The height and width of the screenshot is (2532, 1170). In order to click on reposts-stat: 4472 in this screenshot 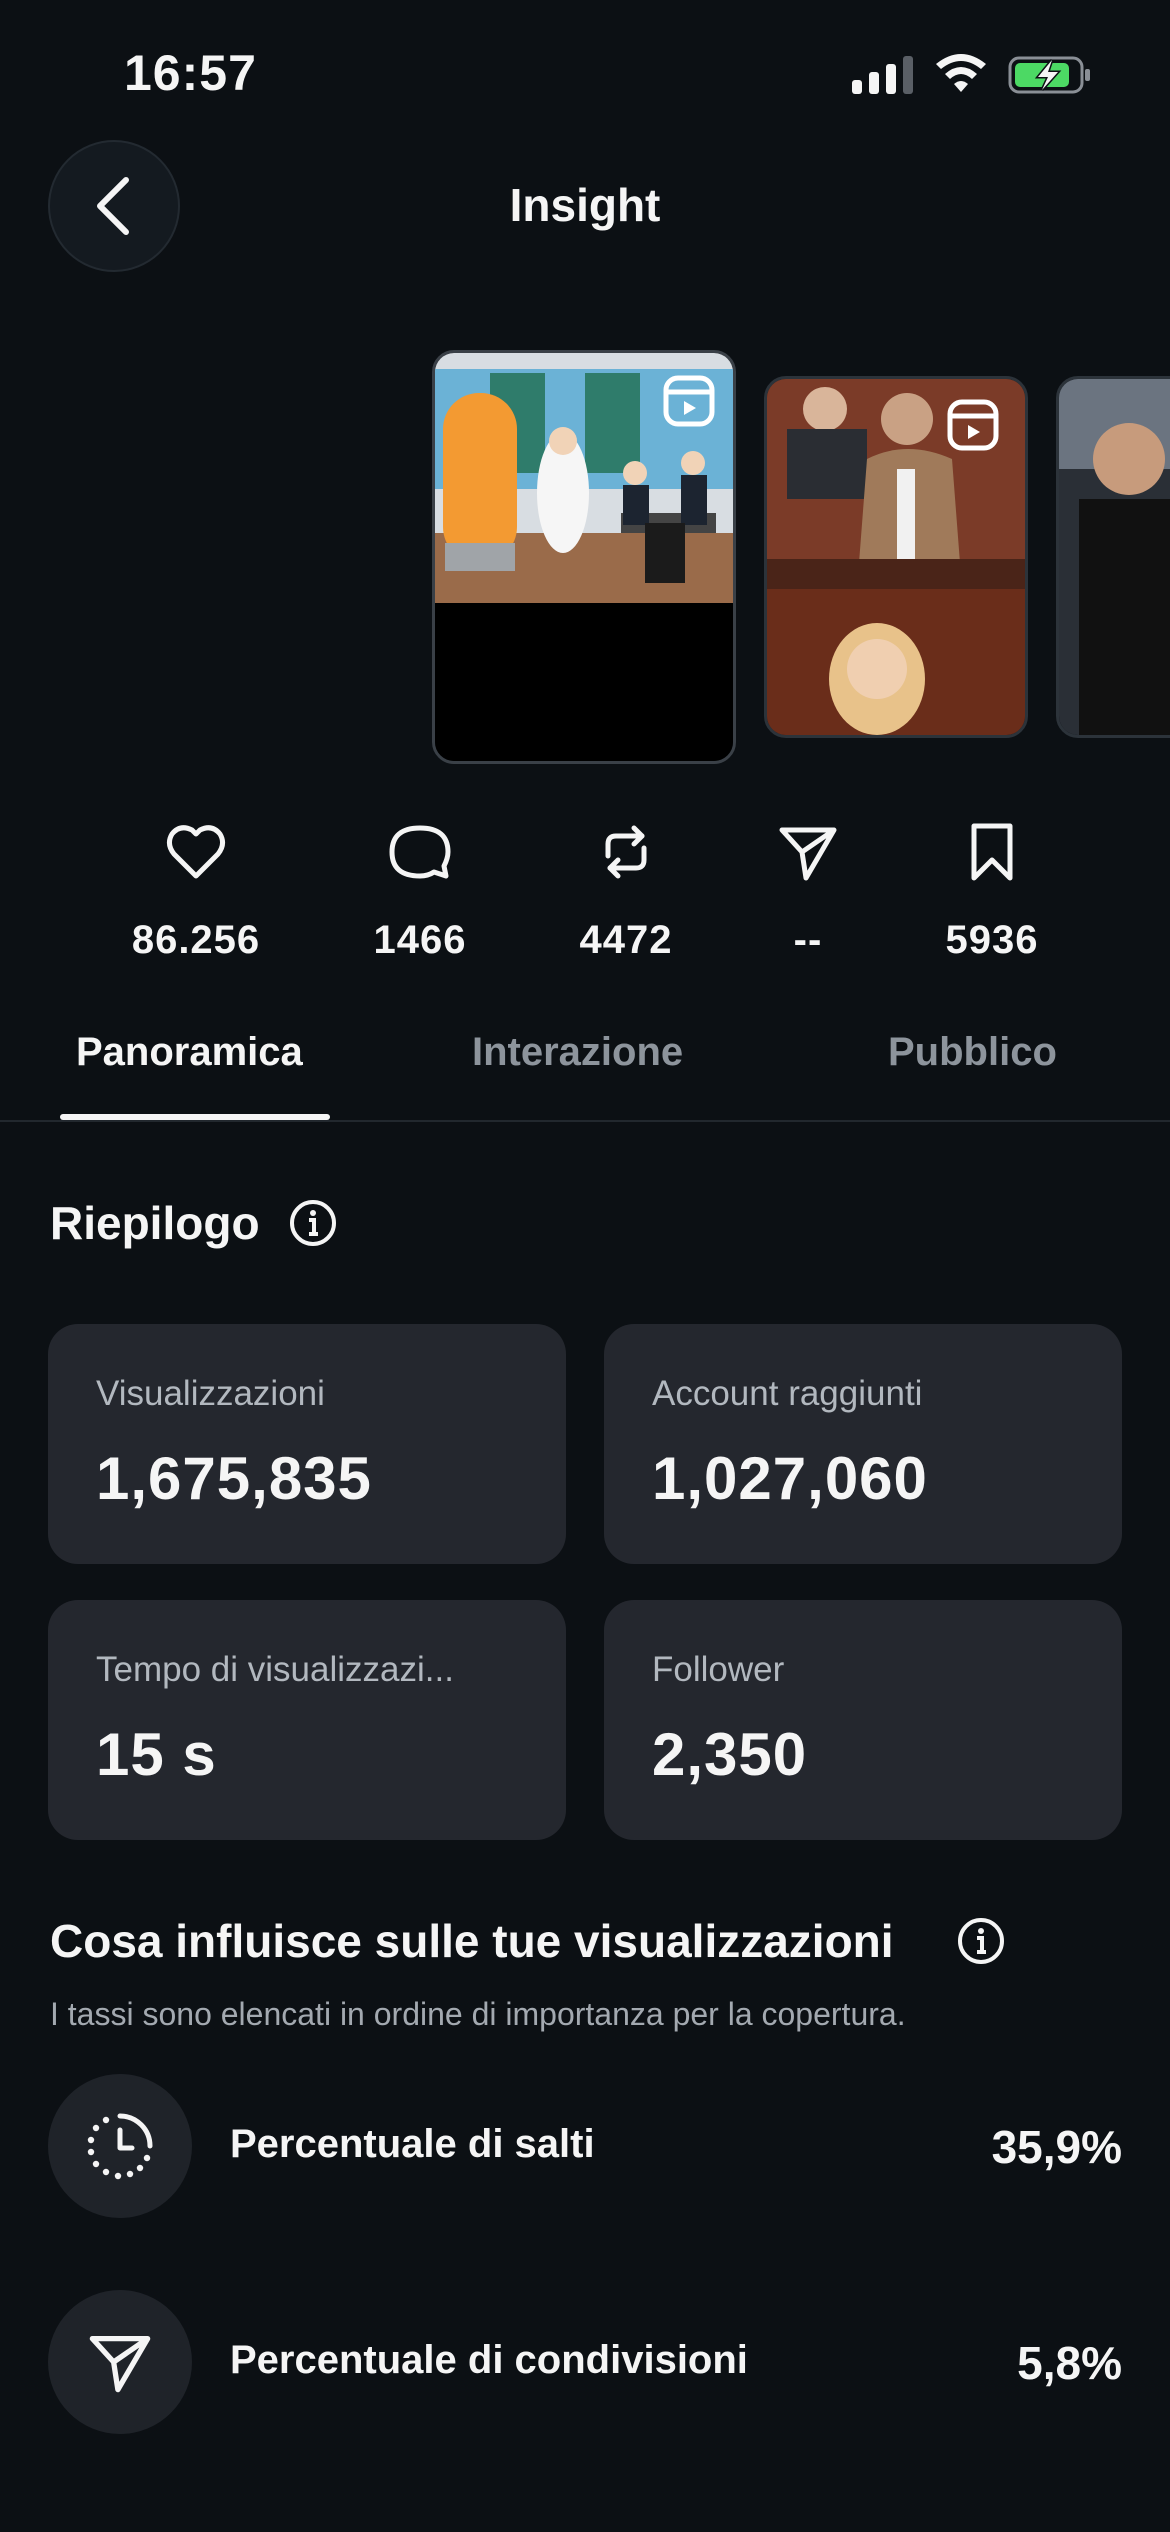, I will do `click(626, 891)`.